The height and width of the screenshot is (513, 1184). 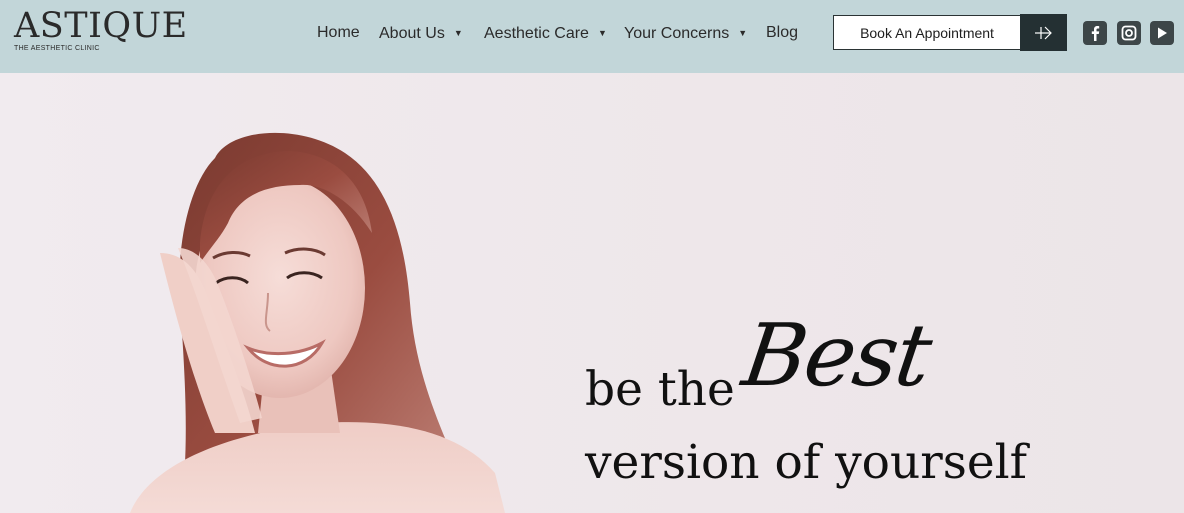 I want to click on nav-item-home: Home, so click(x=338, y=33).